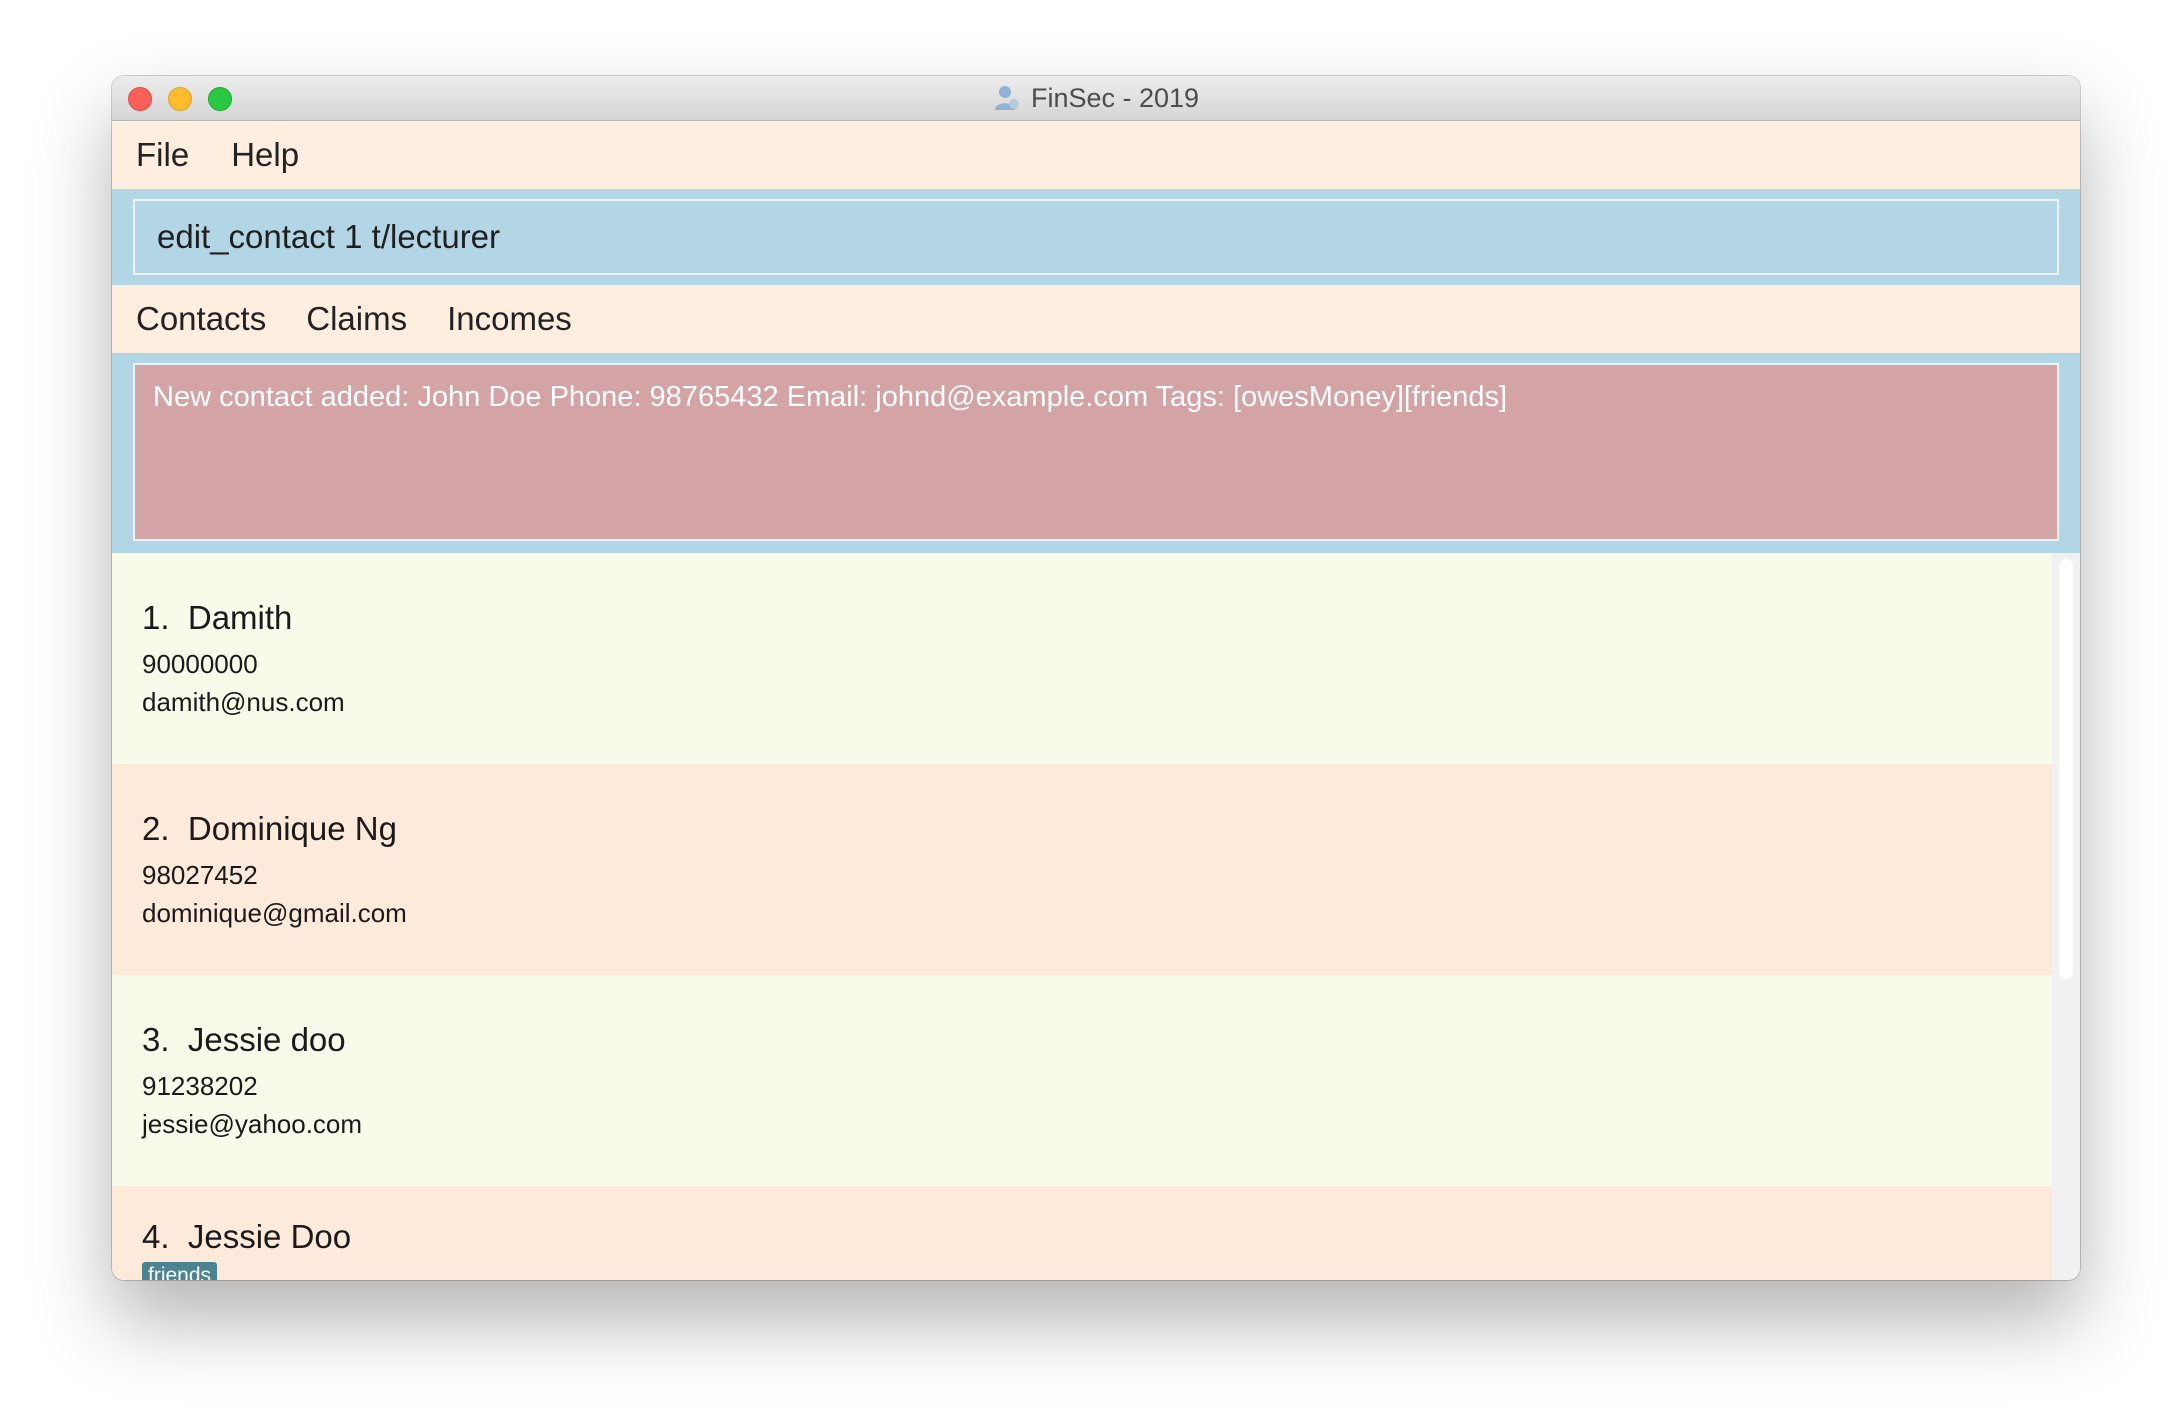  I want to click on contact-name: 2. Dominique Ng, so click(269, 828).